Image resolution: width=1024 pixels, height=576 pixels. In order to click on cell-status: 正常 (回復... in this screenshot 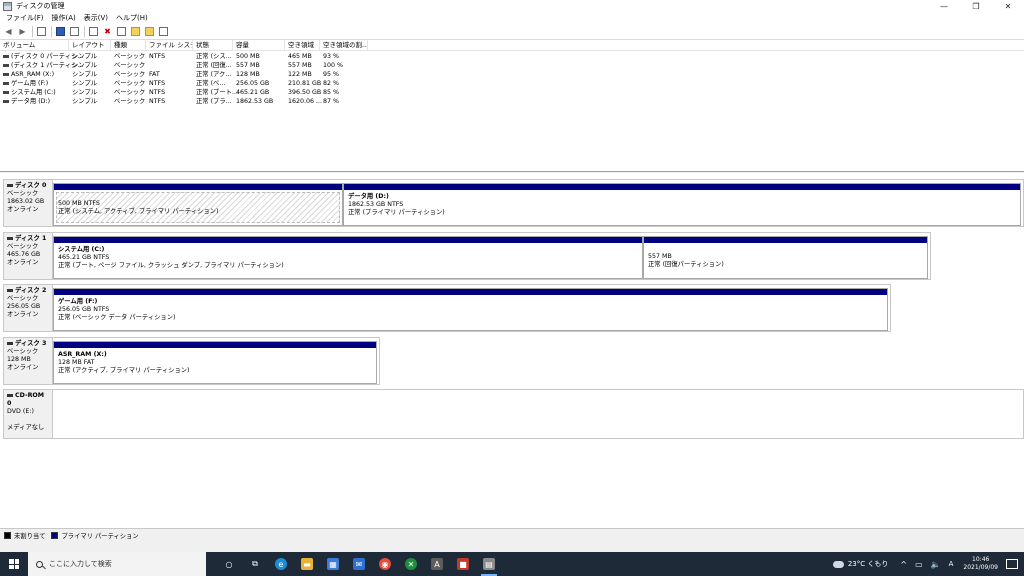, I will do `click(214, 65)`.